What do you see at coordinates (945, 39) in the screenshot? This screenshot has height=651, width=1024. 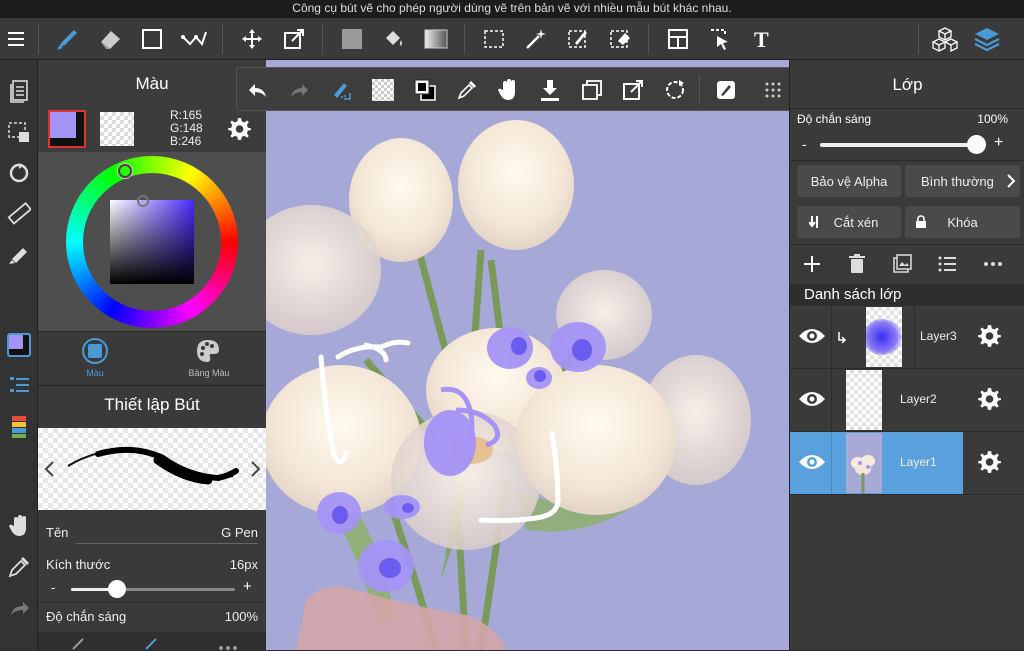 I see `material-icon` at bounding box center [945, 39].